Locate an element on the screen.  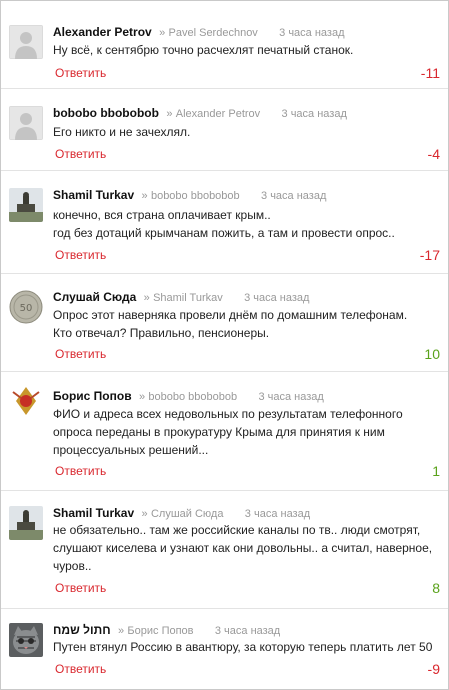
comment-author: Слушай Сюда is located at coordinates (94, 297).